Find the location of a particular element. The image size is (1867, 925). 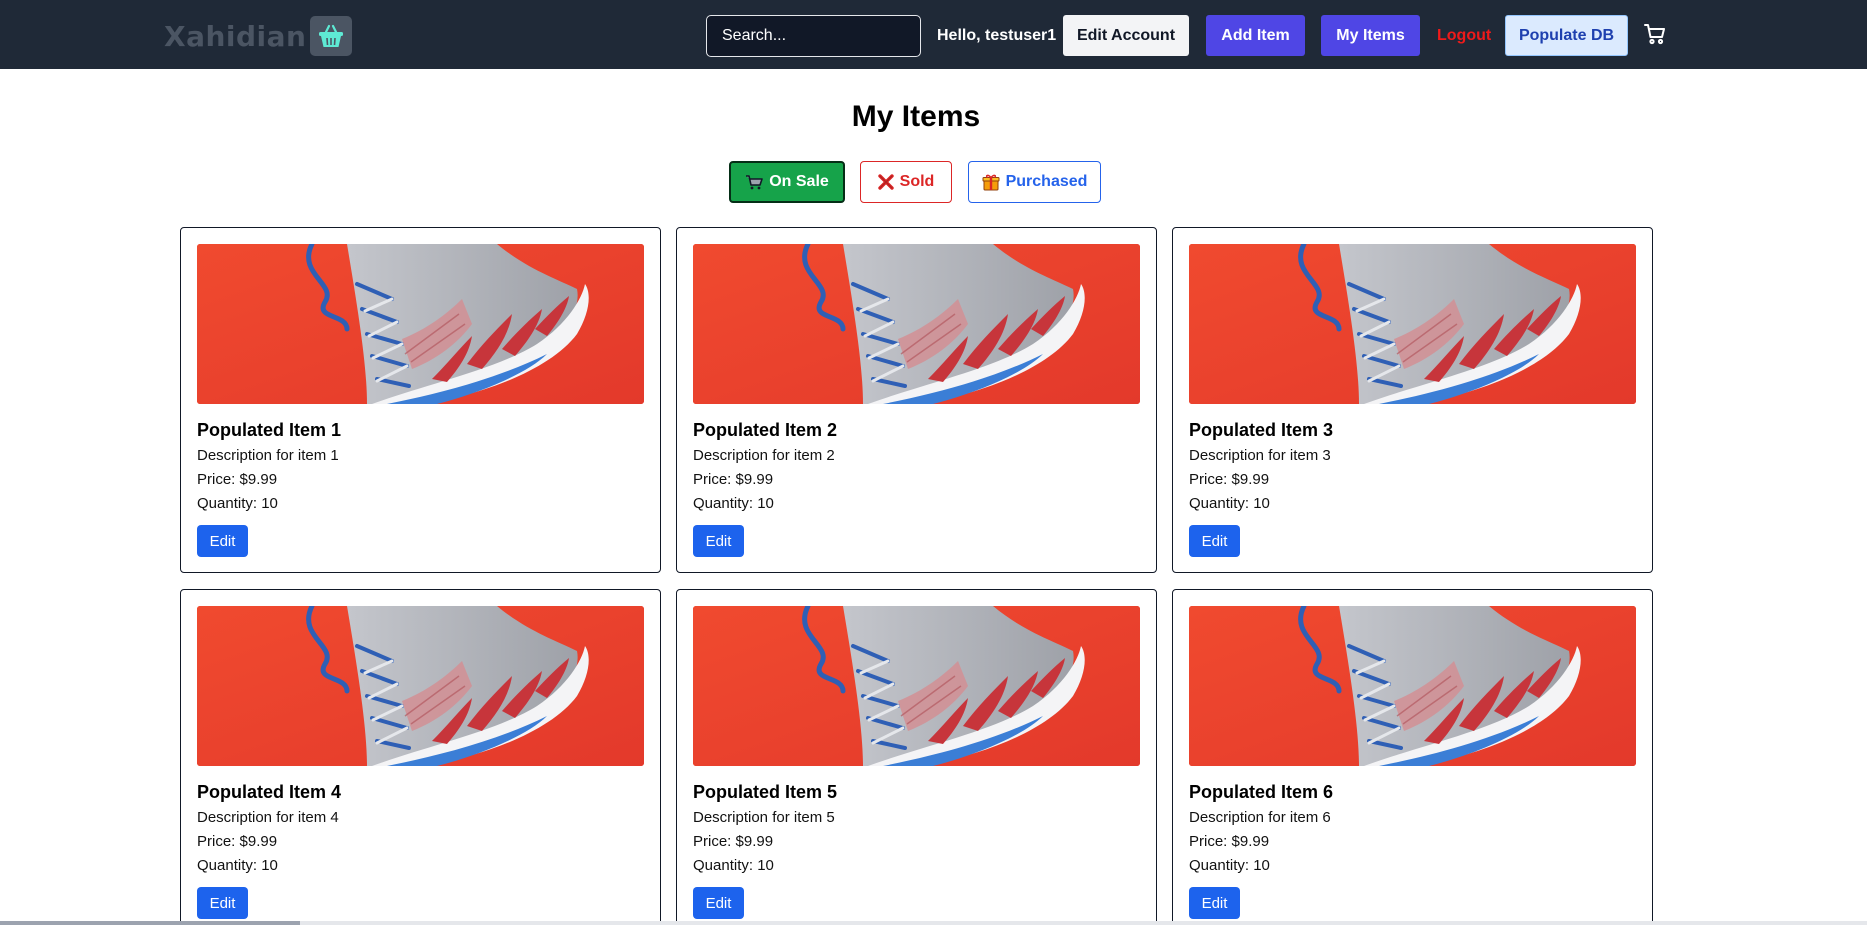

basket-icon is located at coordinates (331, 36).